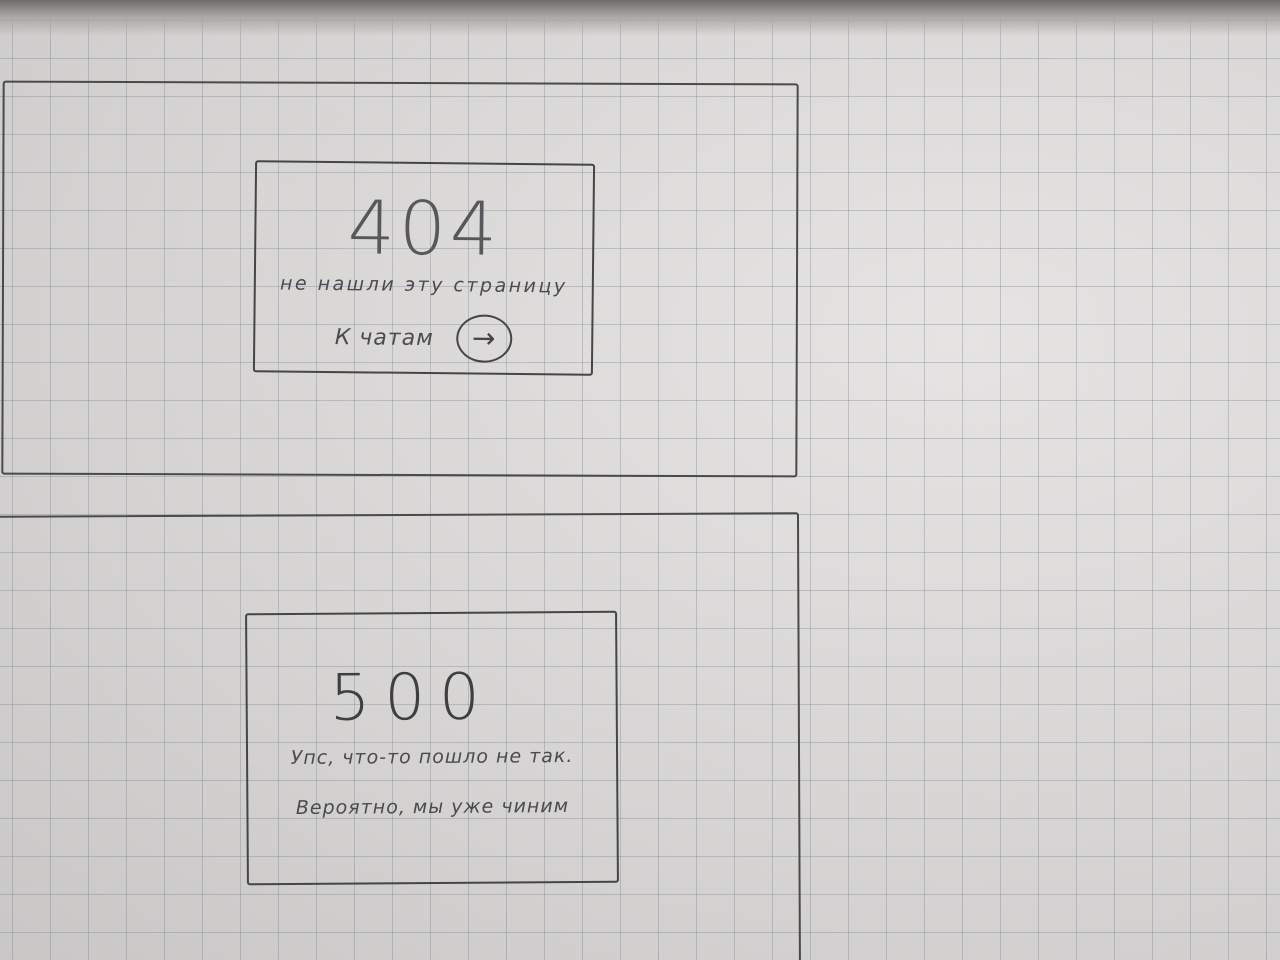 Image resolution: width=1280 pixels, height=960 pixels. I want to click on error-code-404: 404, so click(424, 229).